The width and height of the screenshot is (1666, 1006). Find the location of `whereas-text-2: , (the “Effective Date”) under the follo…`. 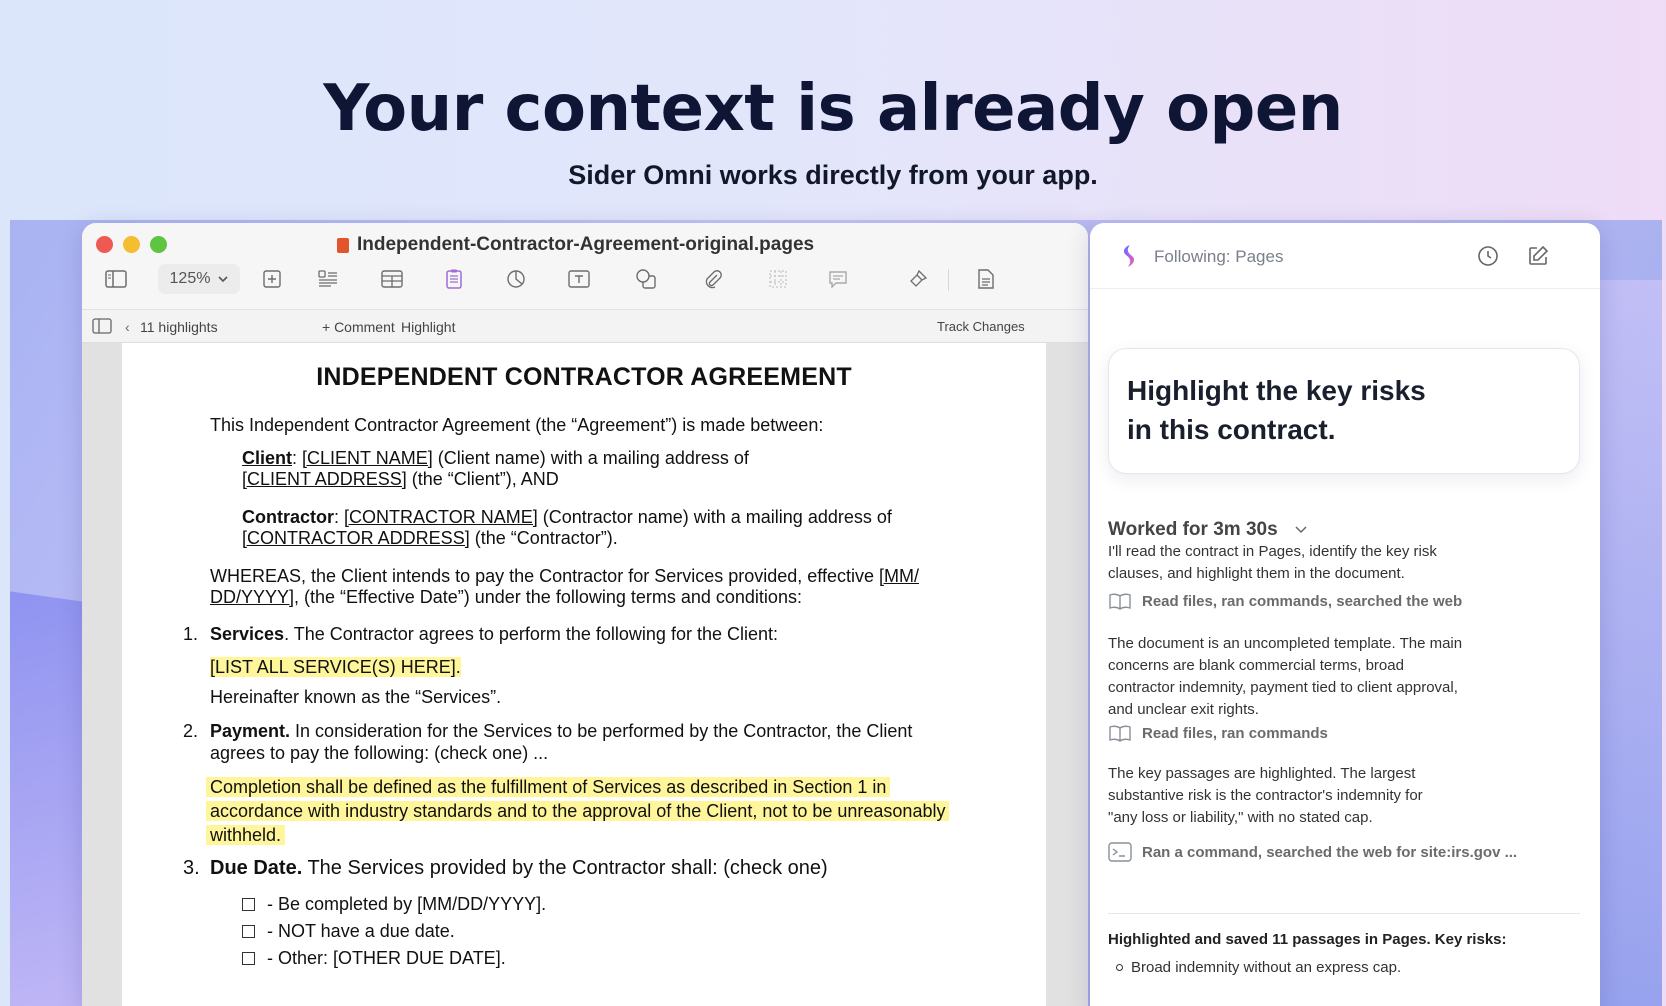

whereas-text-2: , (the “Effective Date”) under the follo… is located at coordinates (548, 597).